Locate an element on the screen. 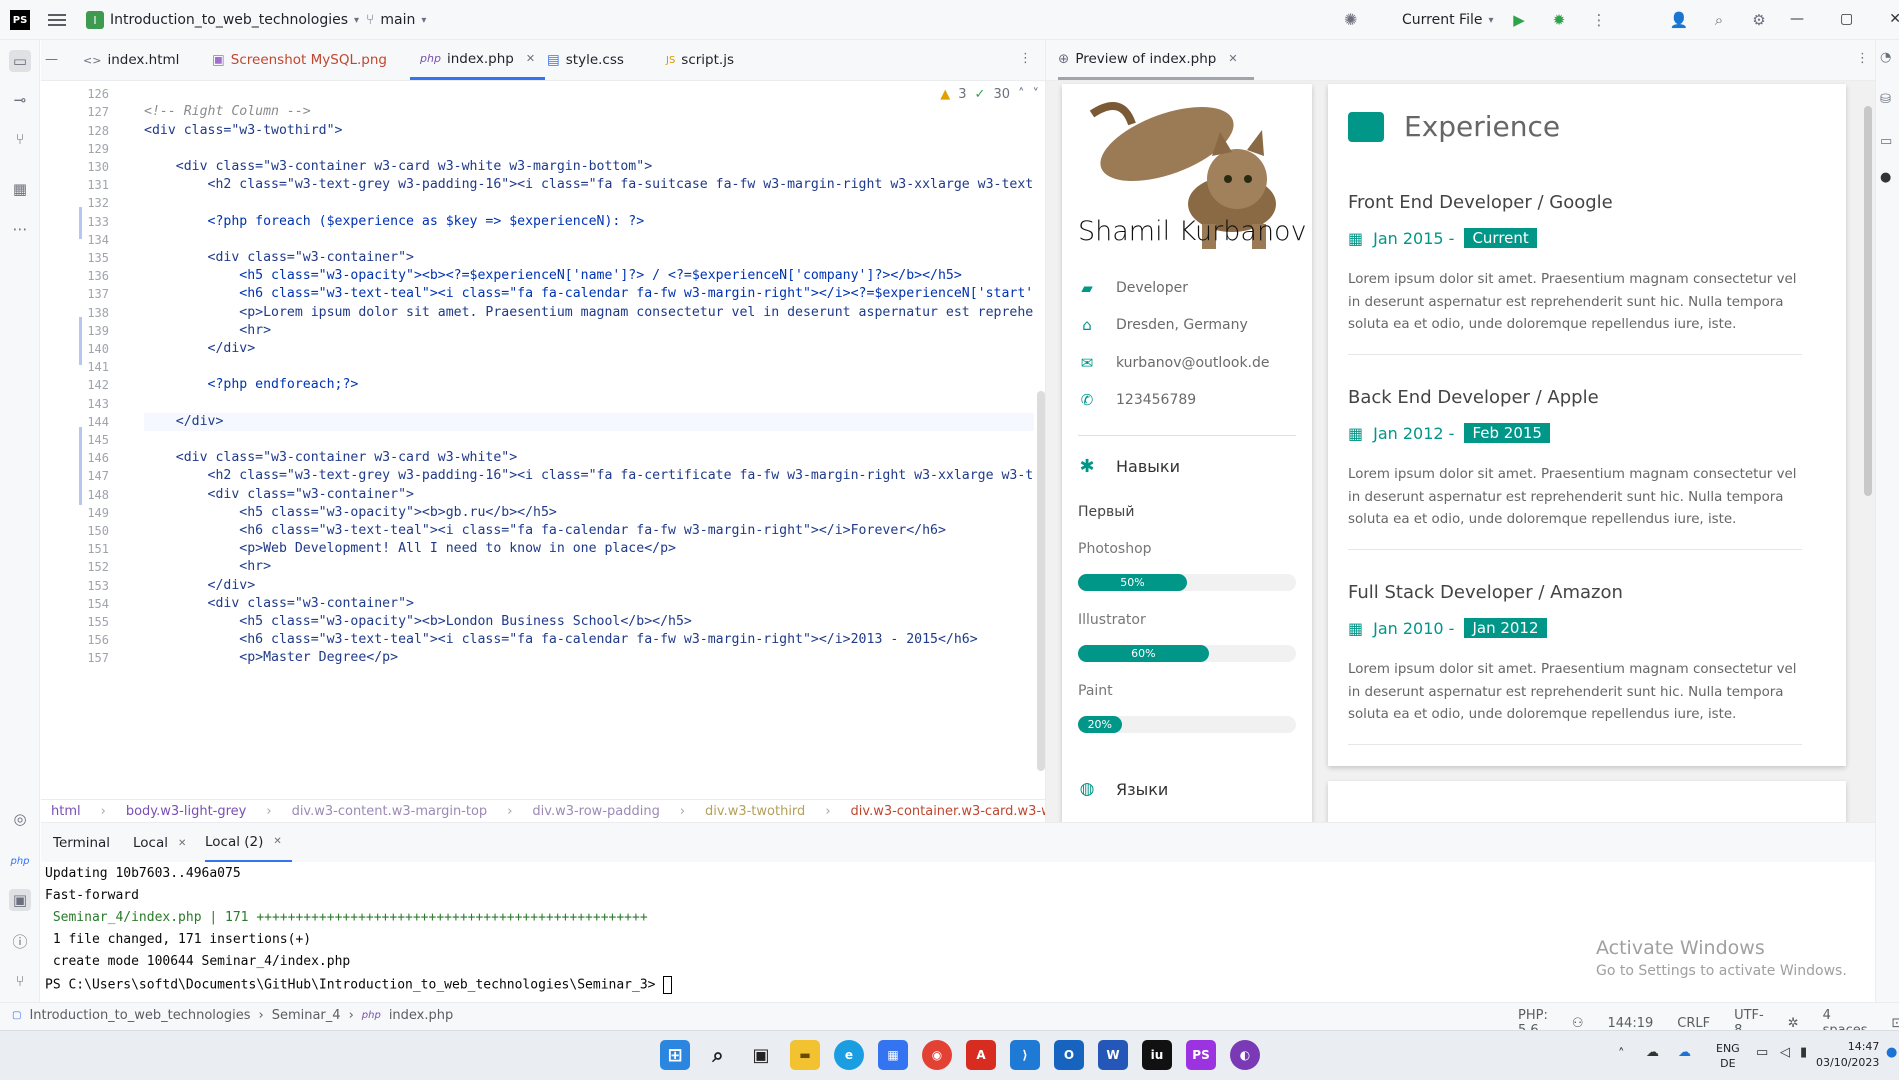  maximize-icon: ▢ is located at coordinates (1846, 19).